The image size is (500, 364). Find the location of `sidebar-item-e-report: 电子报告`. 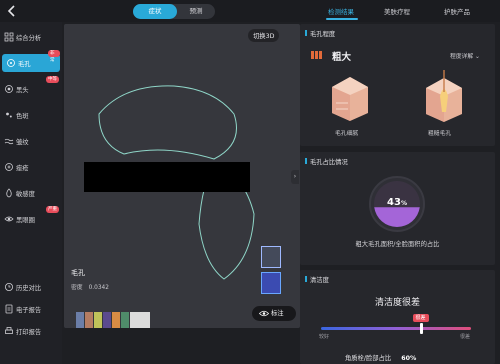

sidebar-item-e-report: 电子报告 is located at coordinates (31, 309).